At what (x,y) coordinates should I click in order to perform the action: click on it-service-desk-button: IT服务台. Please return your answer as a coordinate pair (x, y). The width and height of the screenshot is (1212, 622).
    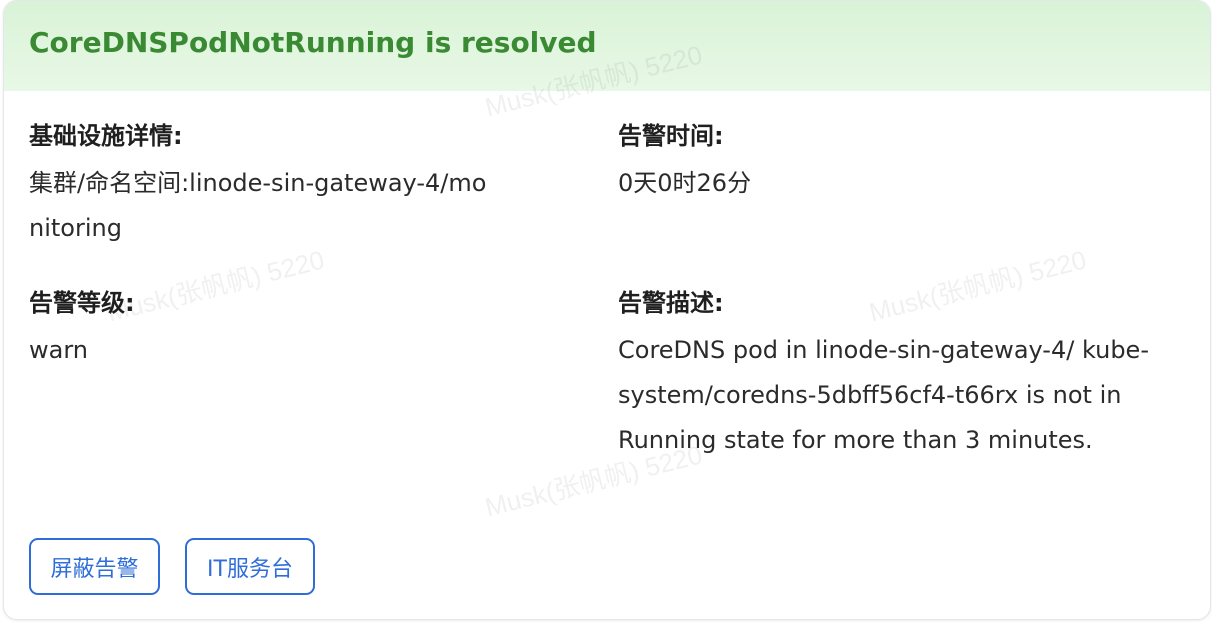
    Looking at the image, I should click on (250, 566).